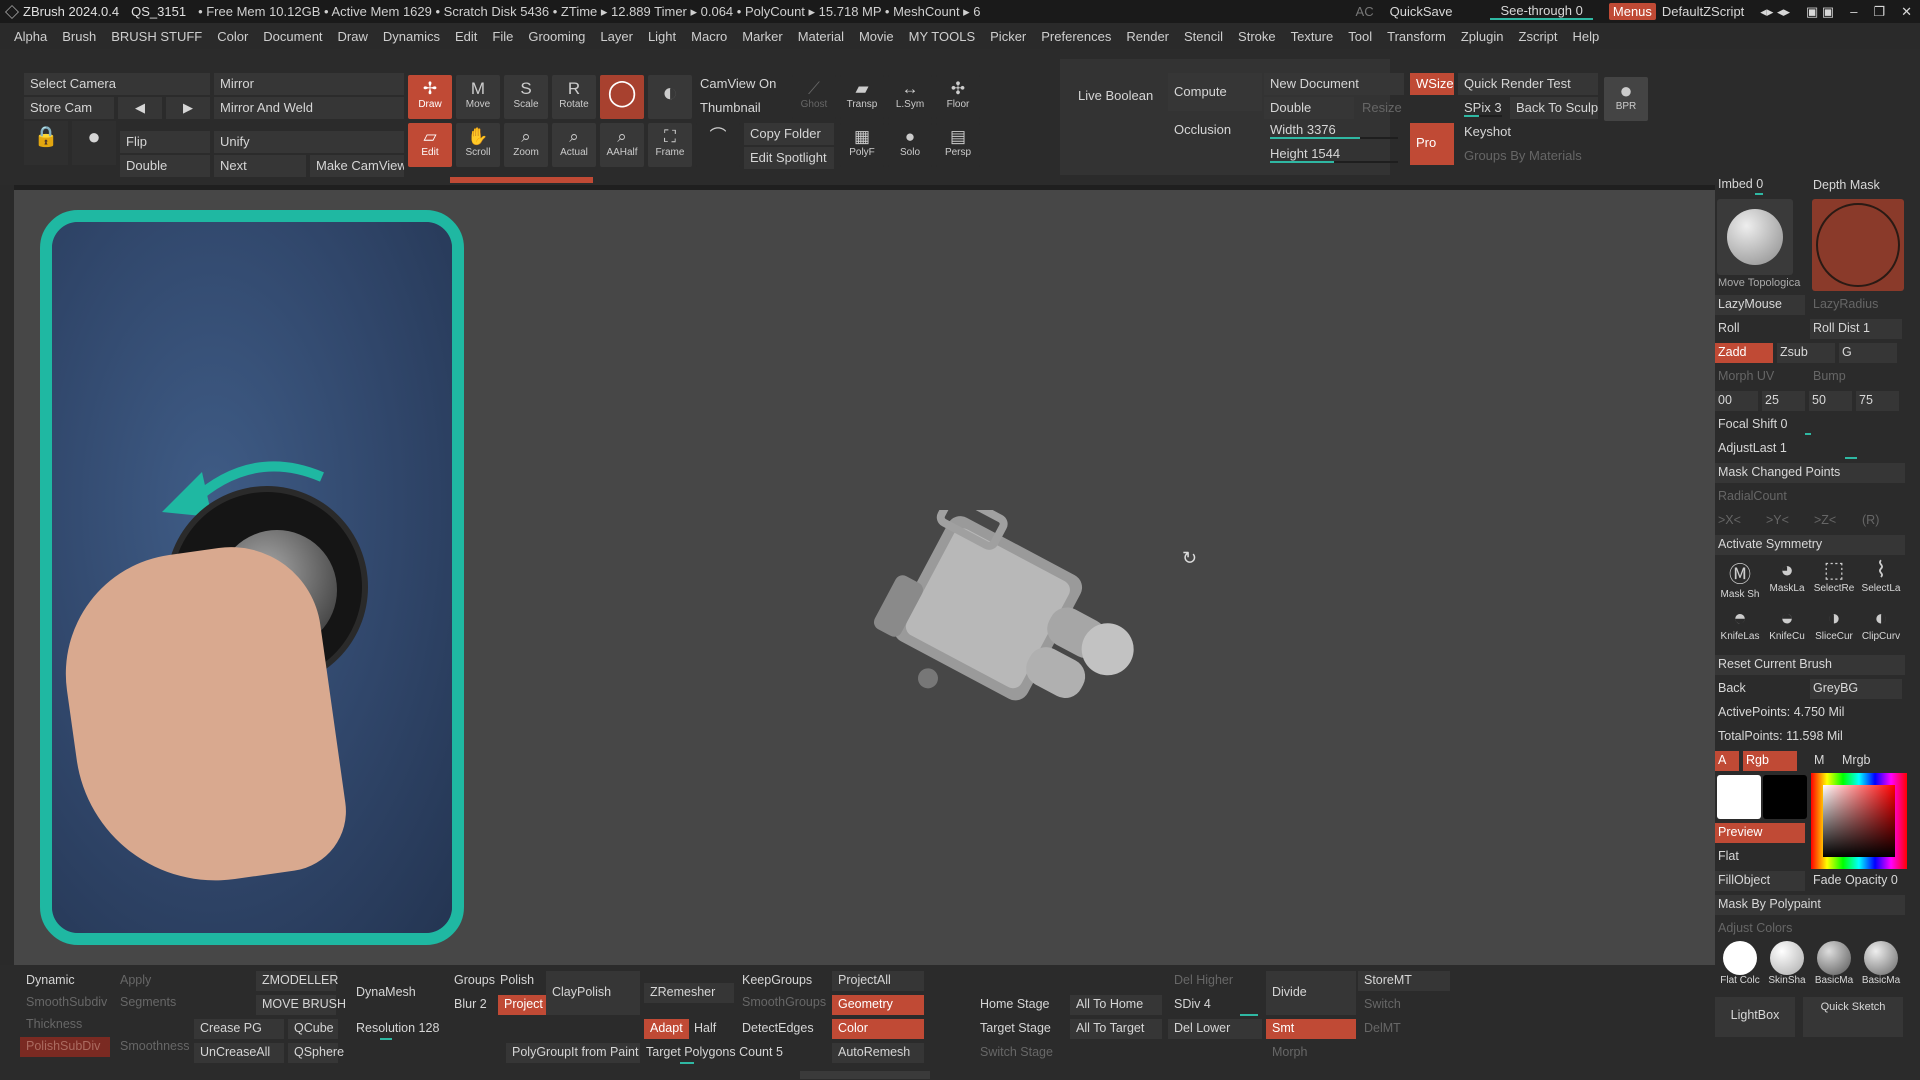 This screenshot has height=1080, width=1920. I want to click on detect-edges-button: DetectEdges, so click(778, 1029).